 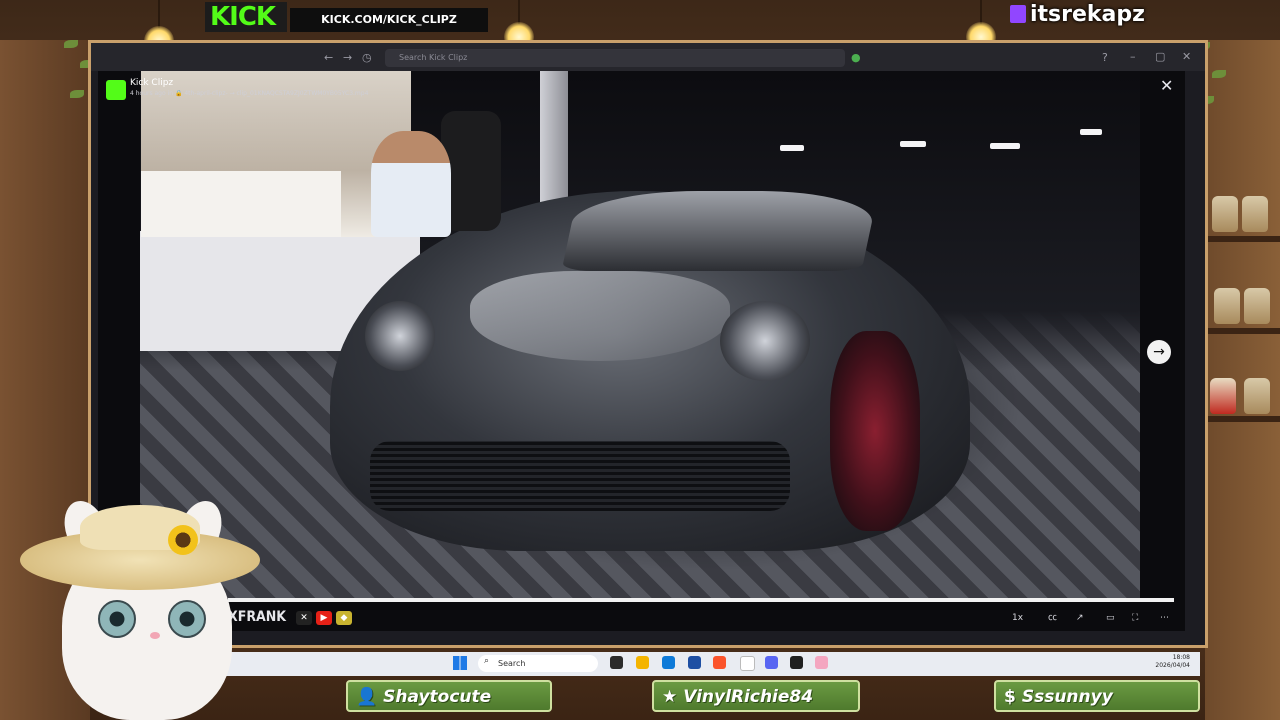 What do you see at coordinates (796, 662) in the screenshot?
I see `obs-icon` at bounding box center [796, 662].